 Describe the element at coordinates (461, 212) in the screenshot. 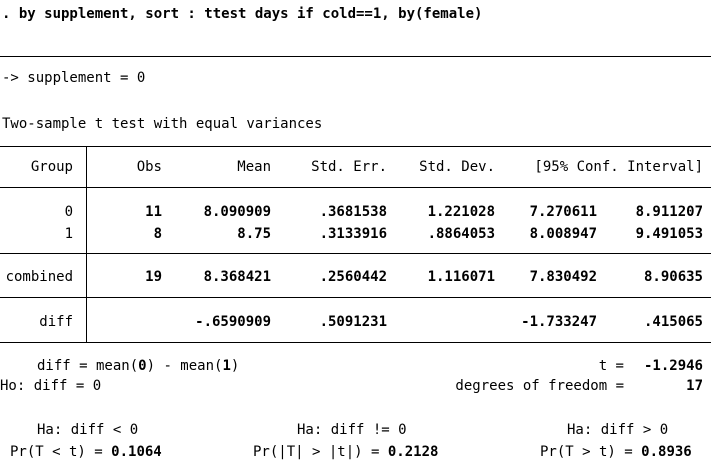

I see `row-std-dev: 1.221028` at that location.